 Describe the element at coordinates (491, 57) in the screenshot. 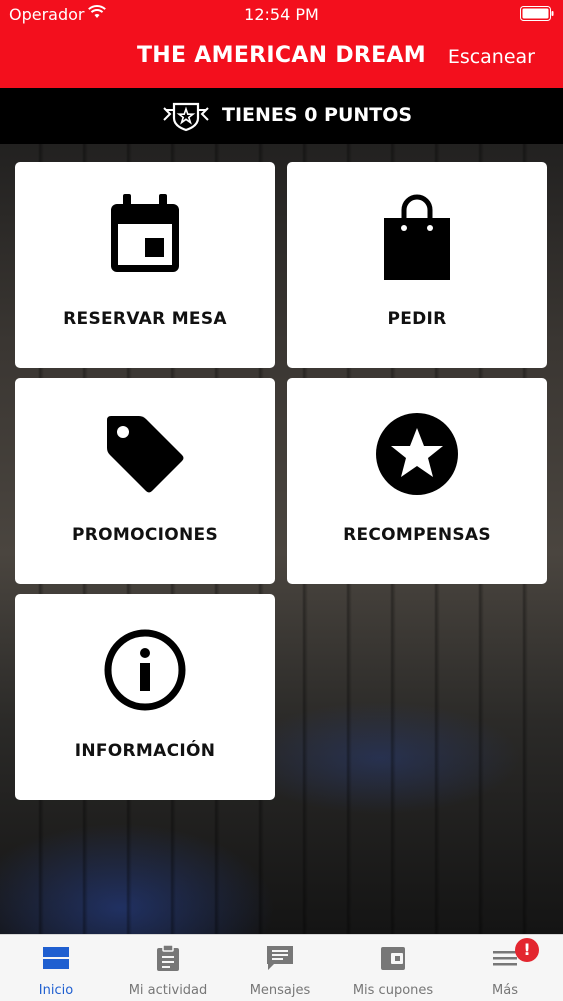

I see `scan-button: Escanear` at that location.